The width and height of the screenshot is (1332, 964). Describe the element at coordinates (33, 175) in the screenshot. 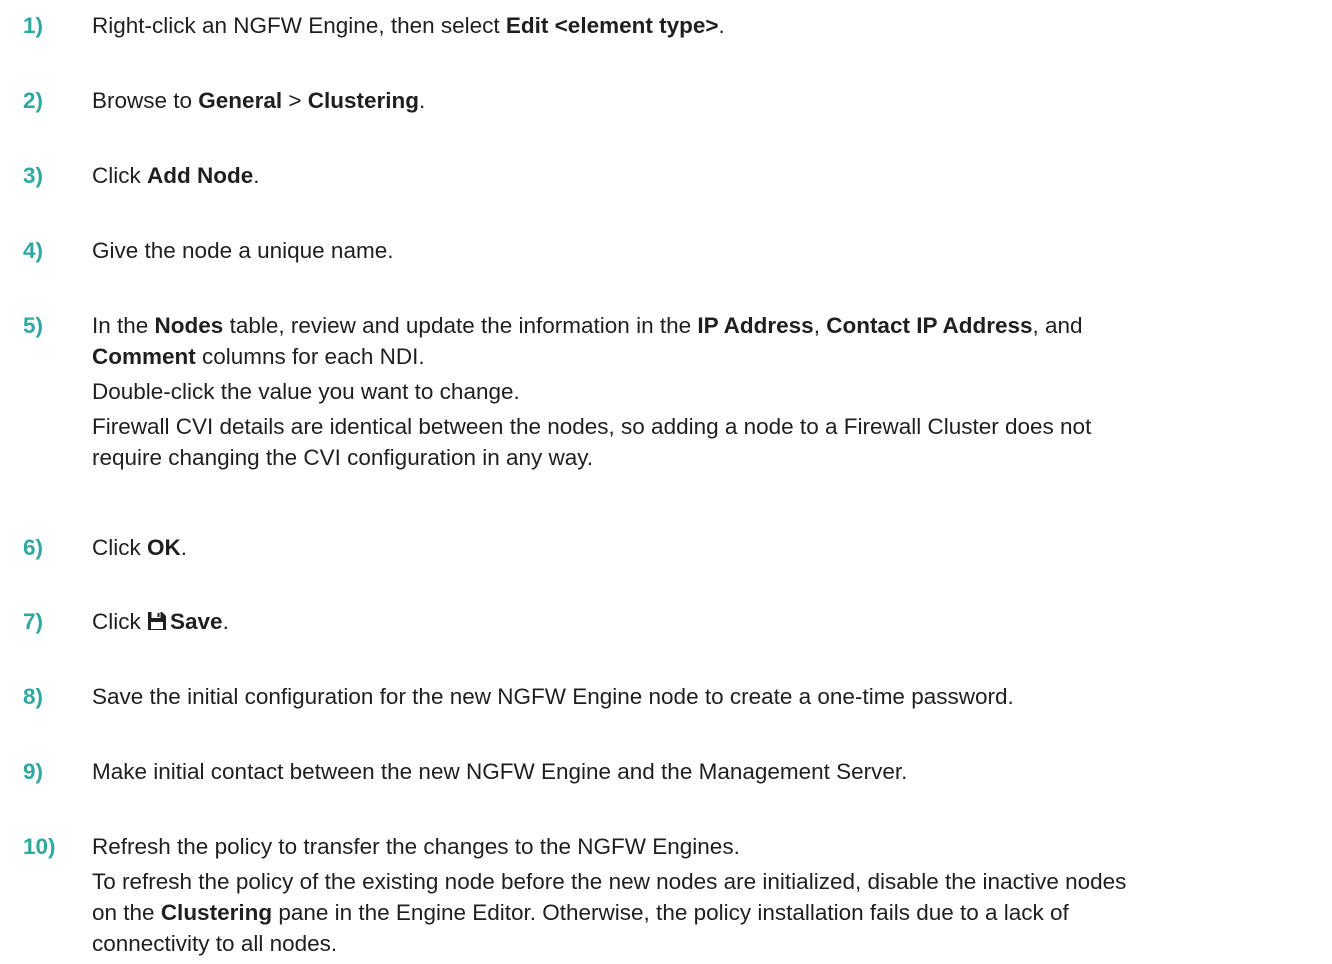

I see `step-number: 3)` at that location.